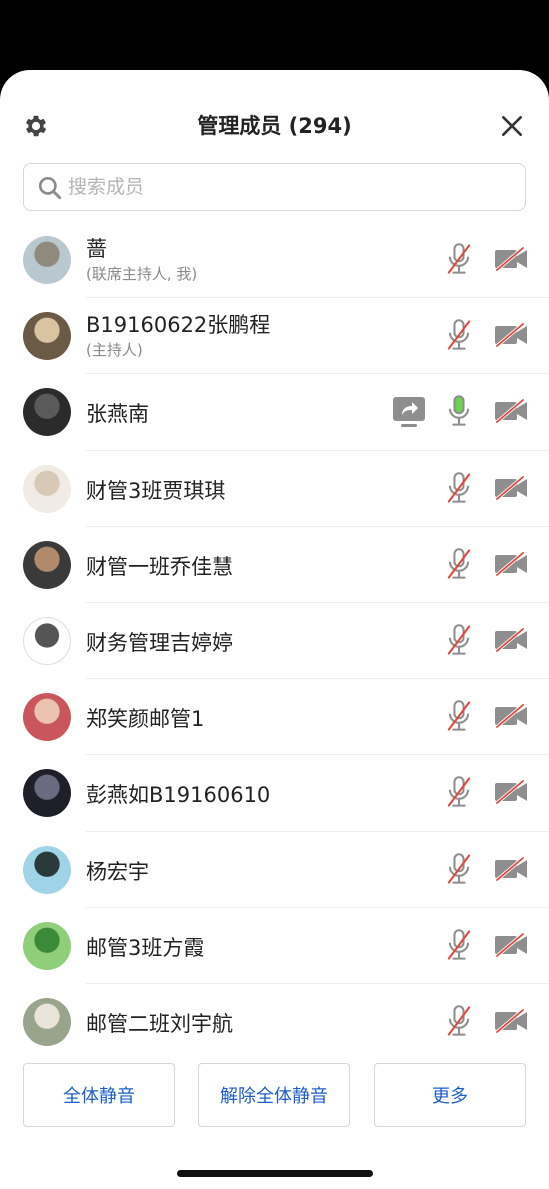 The height and width of the screenshot is (1189, 549). What do you see at coordinates (159, 642) in the screenshot?
I see `member-name: 财务管理吉婷婷` at bounding box center [159, 642].